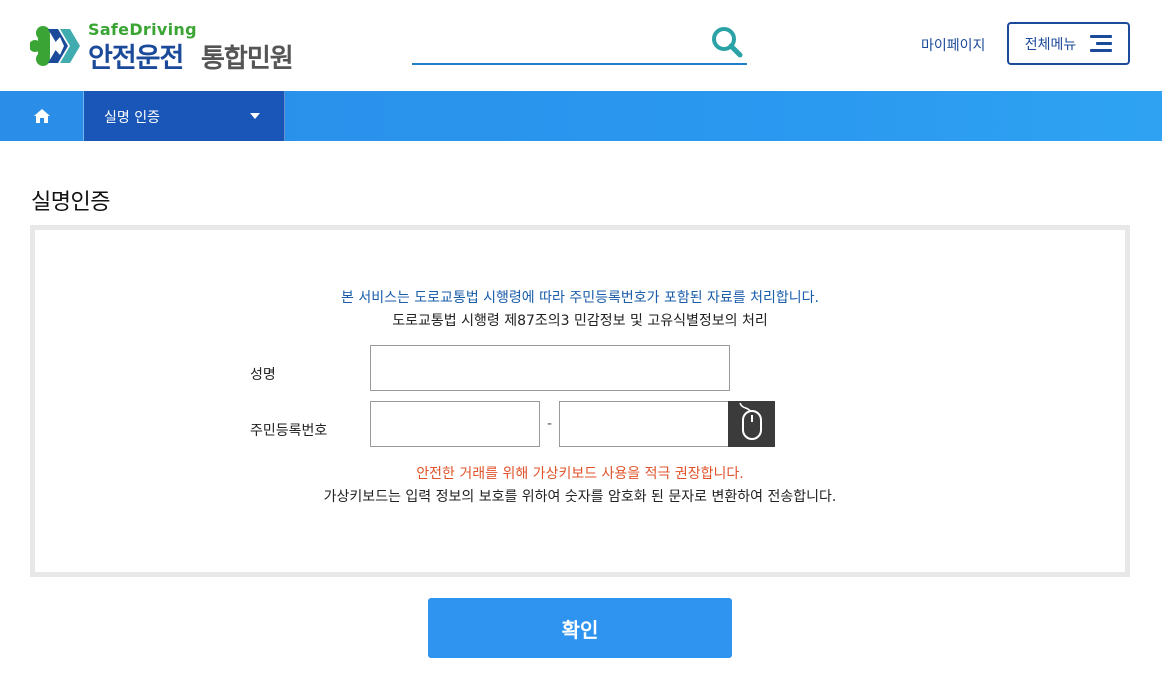 The image size is (1162, 676). I want to click on logo-ko-sub-text: 통합민원, so click(247, 59).